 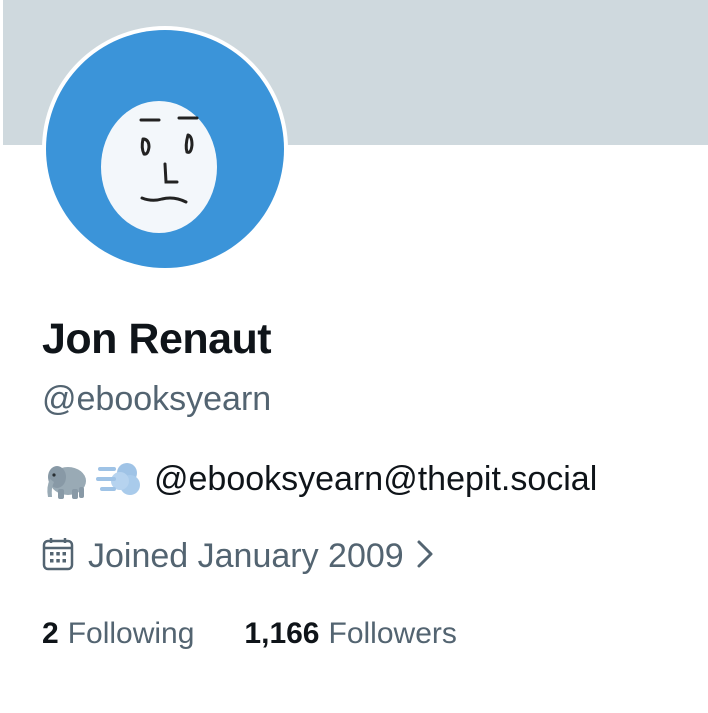 I want to click on followers-count: 1,166, so click(x=282, y=633).